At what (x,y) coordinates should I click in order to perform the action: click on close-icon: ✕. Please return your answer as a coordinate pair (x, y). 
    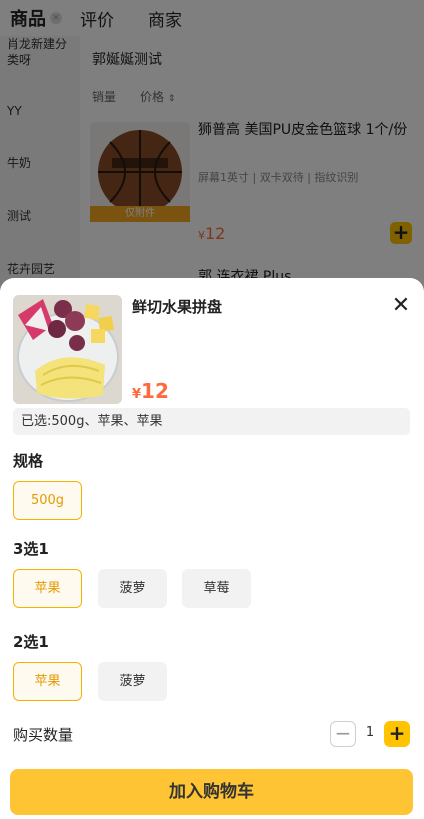
    Looking at the image, I should click on (401, 306).